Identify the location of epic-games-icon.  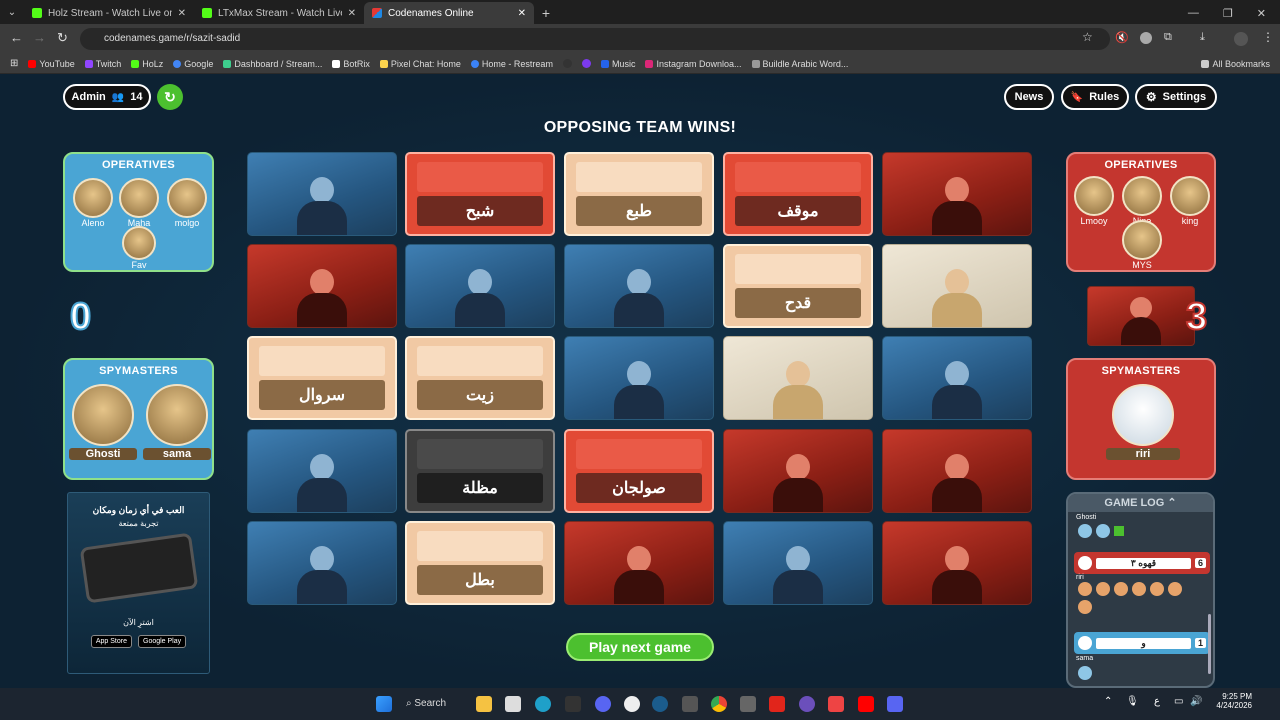
(573, 704).